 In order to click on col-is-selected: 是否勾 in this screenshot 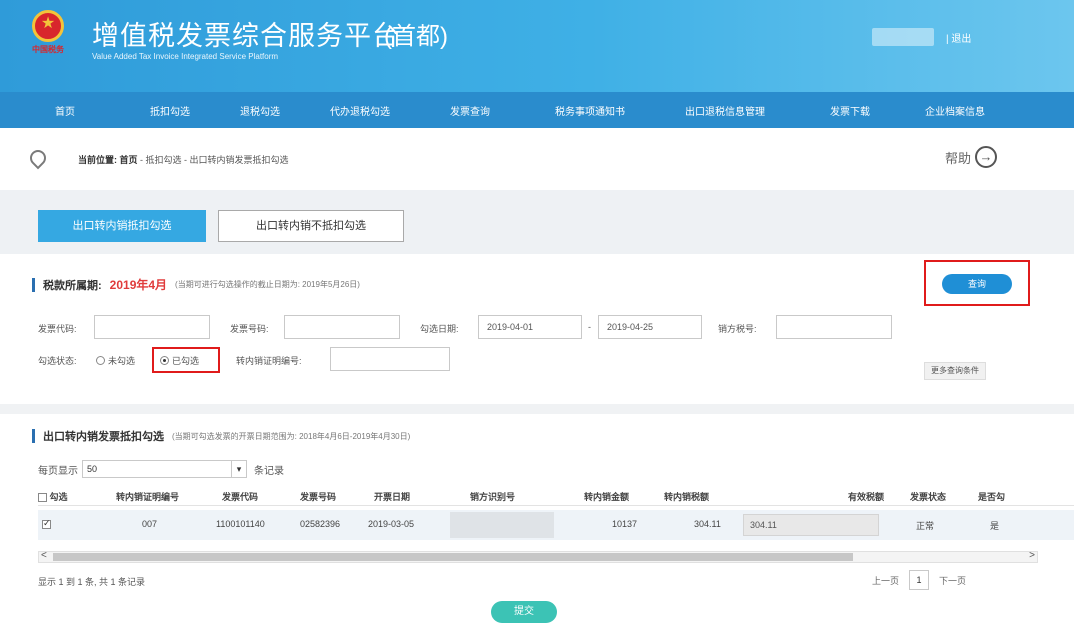, I will do `click(992, 497)`.